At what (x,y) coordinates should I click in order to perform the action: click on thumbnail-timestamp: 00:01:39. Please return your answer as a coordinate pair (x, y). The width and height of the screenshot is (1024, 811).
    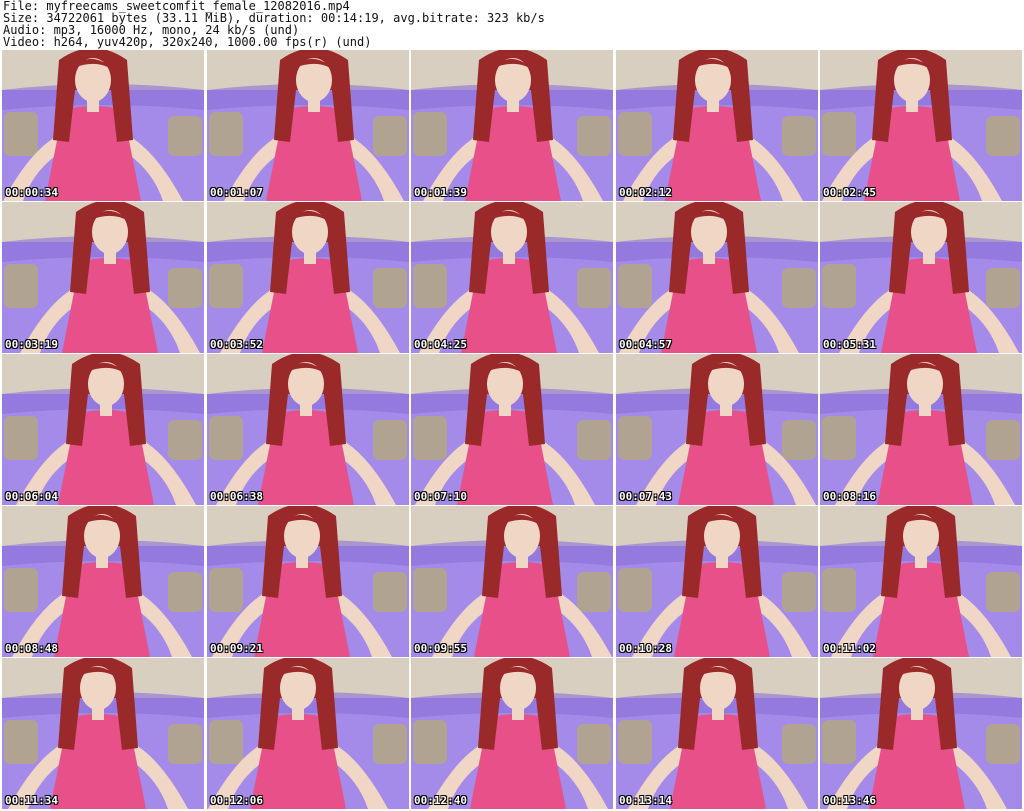
    Looking at the image, I should click on (440, 192).